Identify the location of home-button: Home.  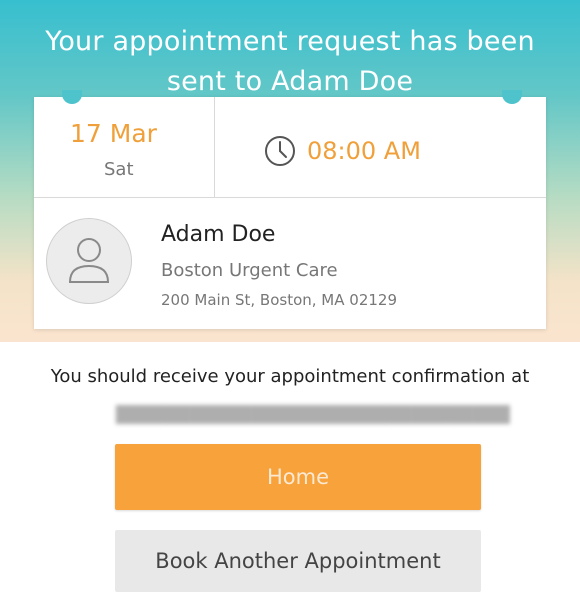
(298, 477).